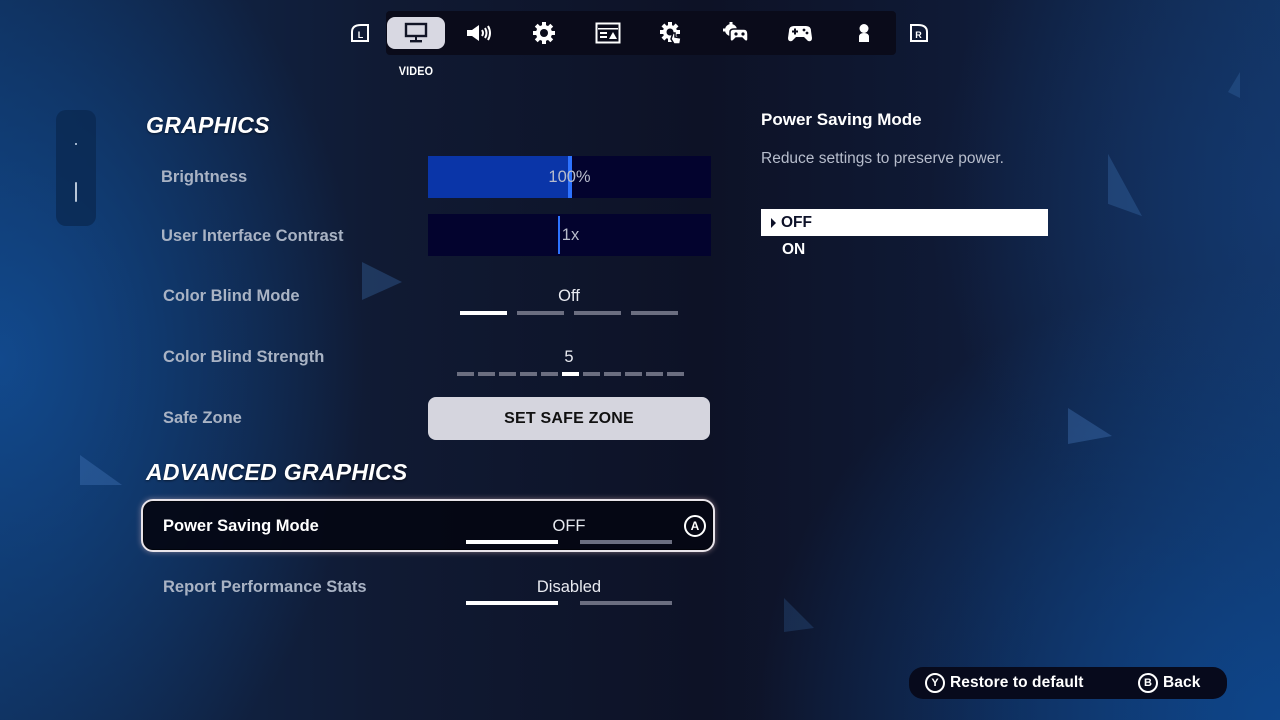  What do you see at coordinates (202, 418) in the screenshot?
I see `safe-zone-label: Safe Zone` at bounding box center [202, 418].